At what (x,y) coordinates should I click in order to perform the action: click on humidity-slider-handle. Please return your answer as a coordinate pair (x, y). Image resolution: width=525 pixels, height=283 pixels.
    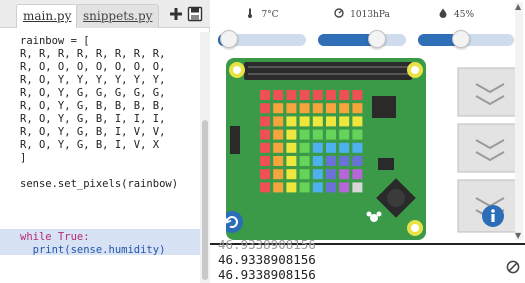
    Looking at the image, I should click on (461, 39).